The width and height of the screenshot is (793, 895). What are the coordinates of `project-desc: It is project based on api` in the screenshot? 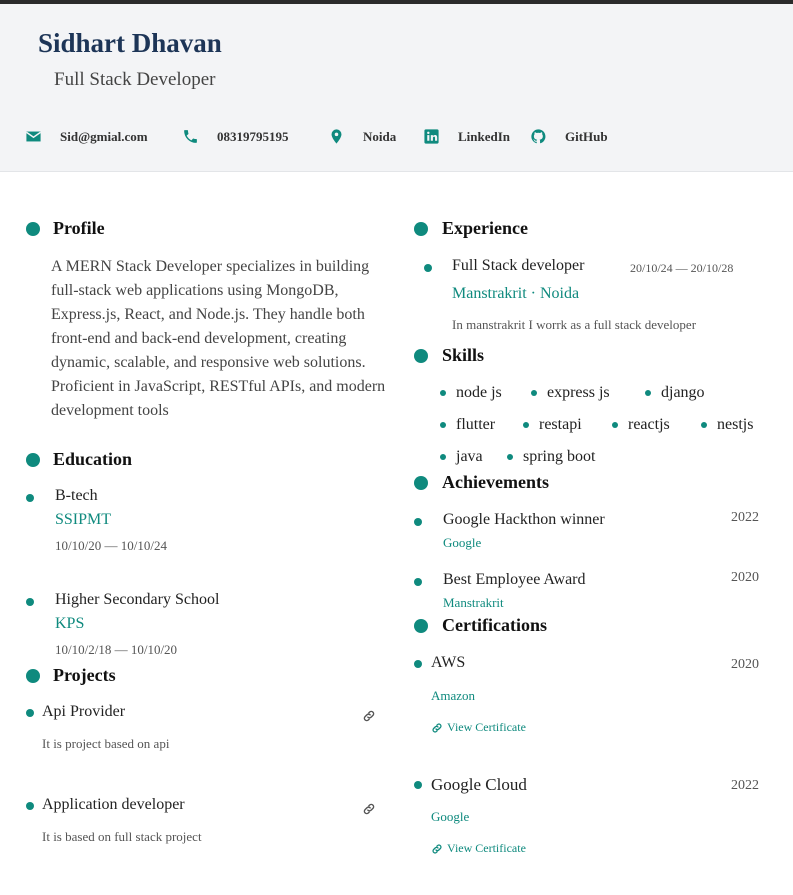 It's located at (106, 743).